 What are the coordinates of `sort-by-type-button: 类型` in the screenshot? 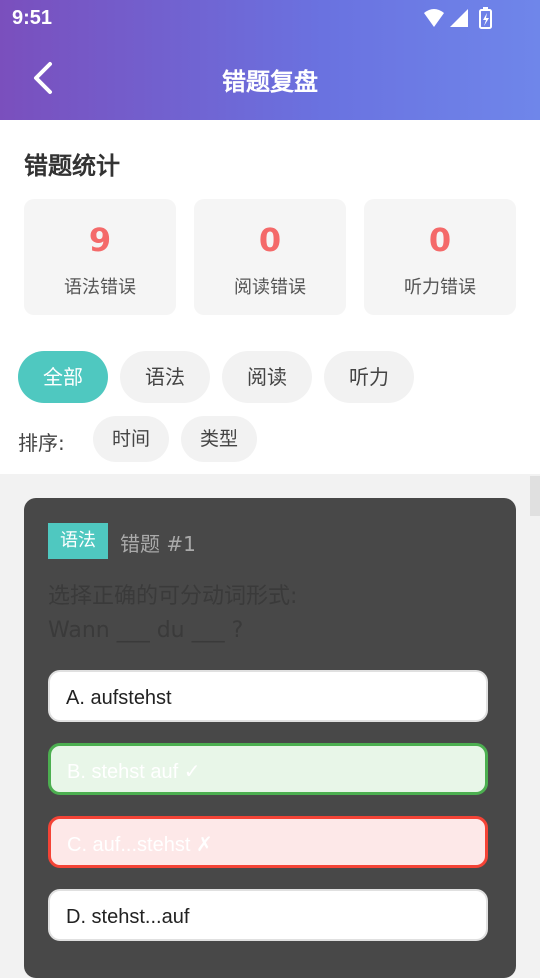 It's located at (219, 439).